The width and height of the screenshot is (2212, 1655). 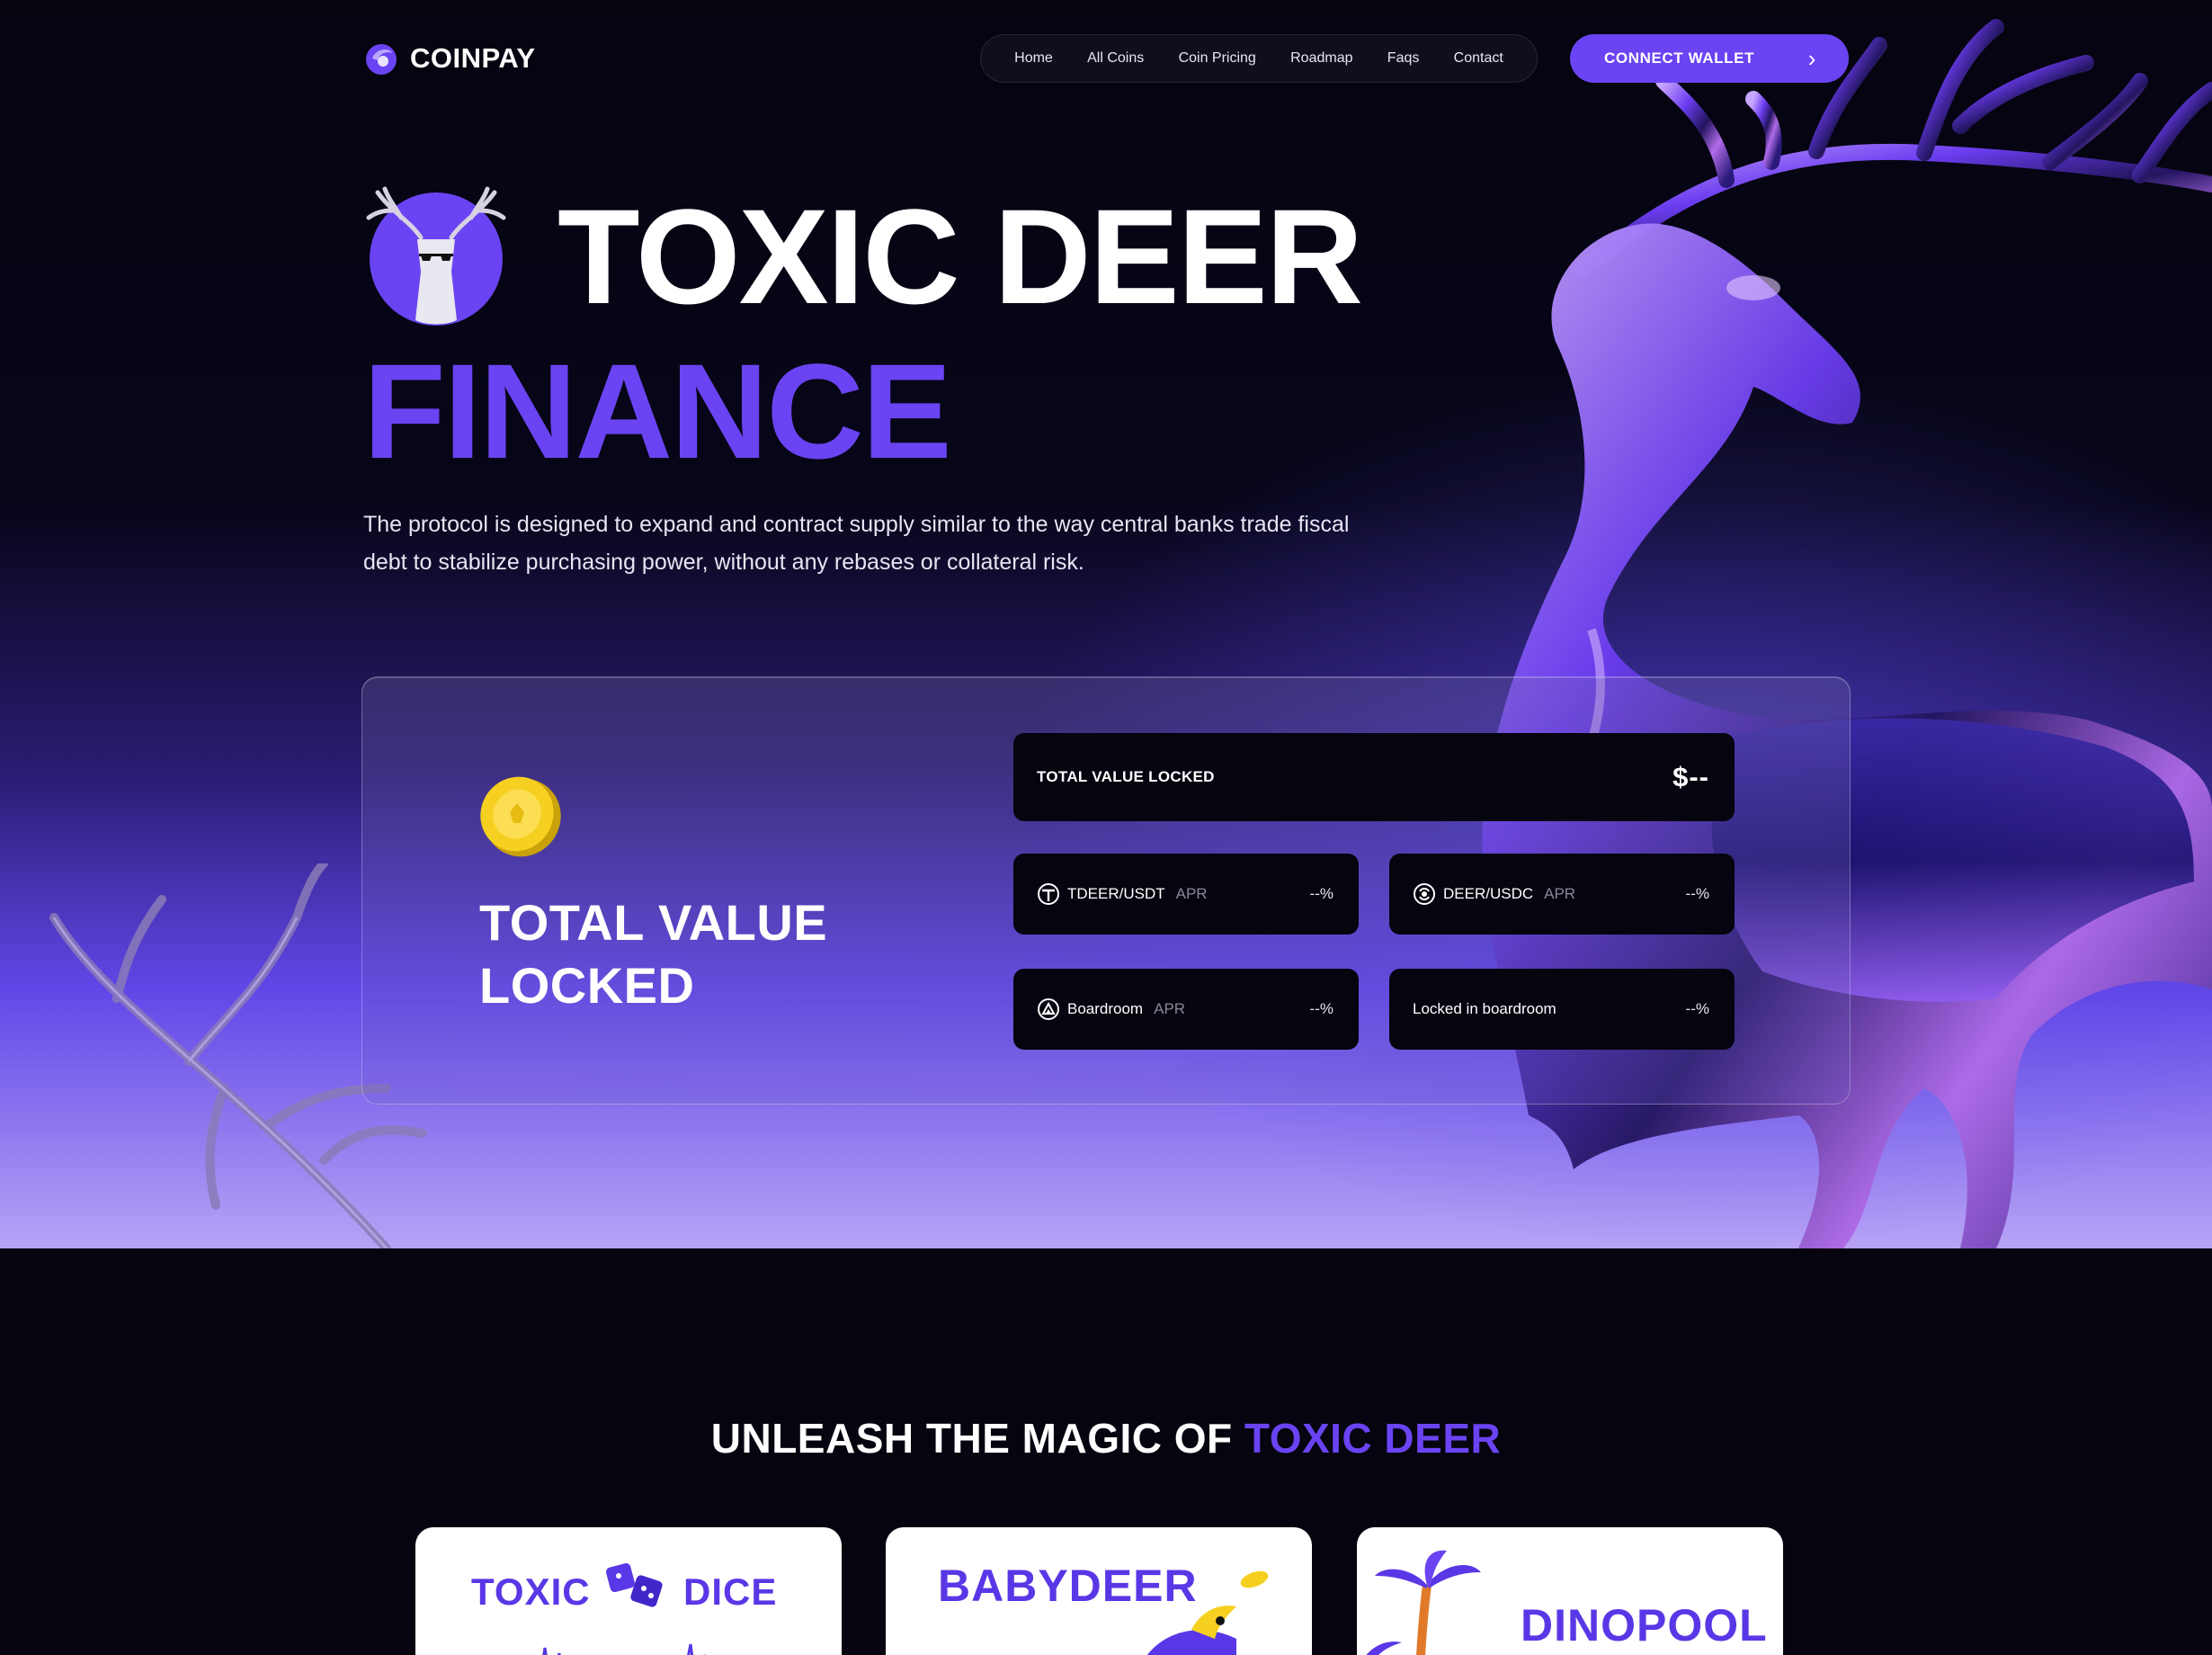 I want to click on hero-title-line2: FINANCE, so click(x=657, y=411).